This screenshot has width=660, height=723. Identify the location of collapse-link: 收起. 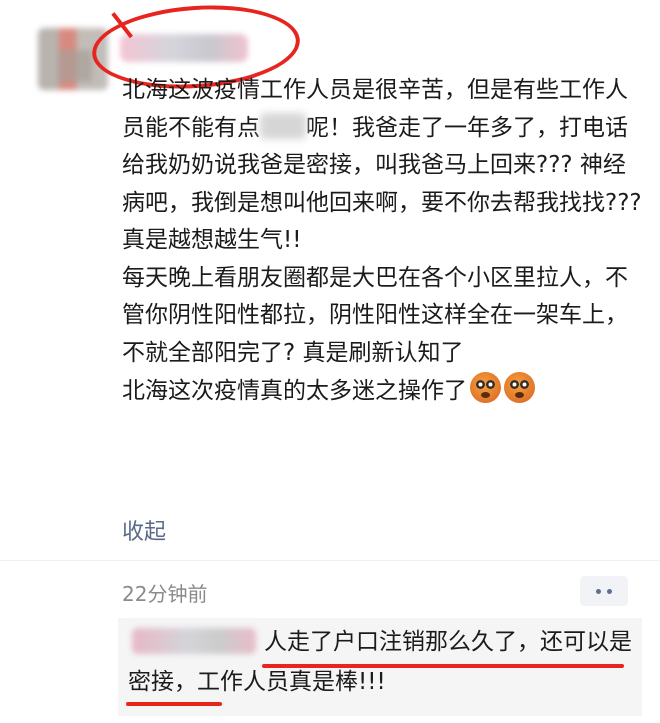
(144, 530).